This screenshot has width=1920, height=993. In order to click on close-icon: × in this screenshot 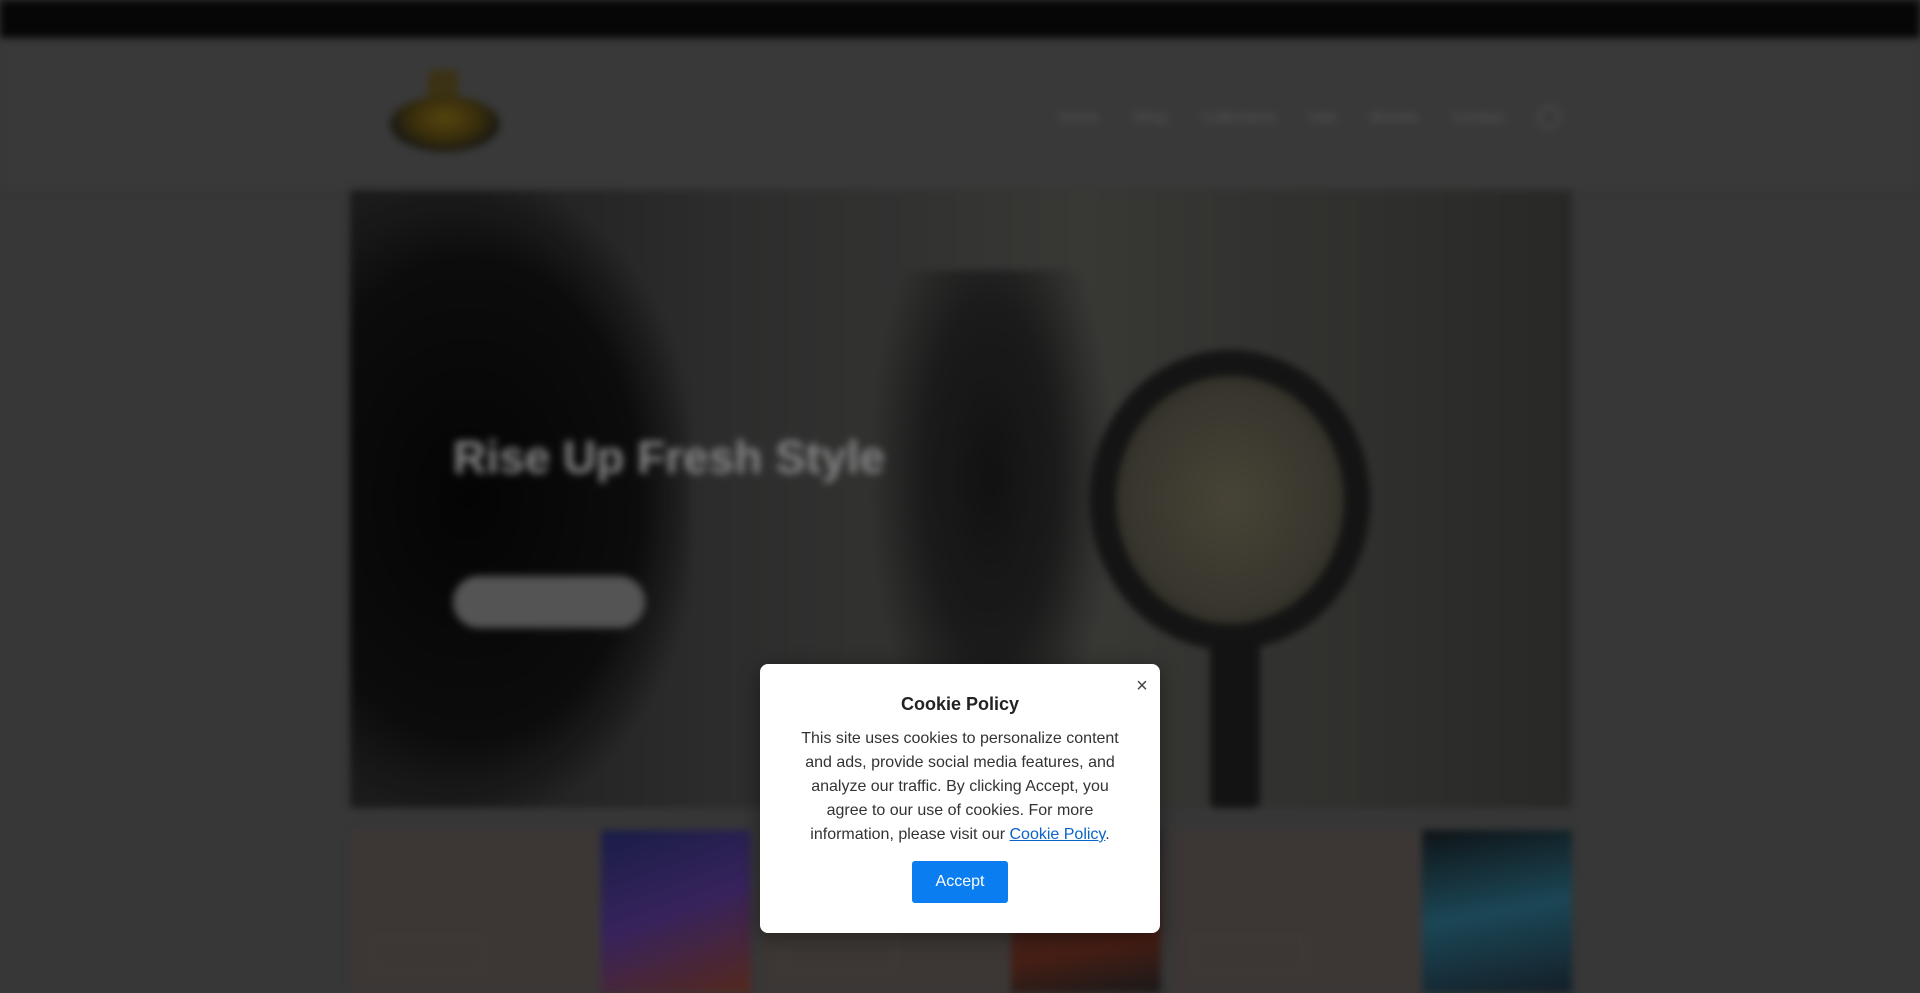, I will do `click(1142, 686)`.